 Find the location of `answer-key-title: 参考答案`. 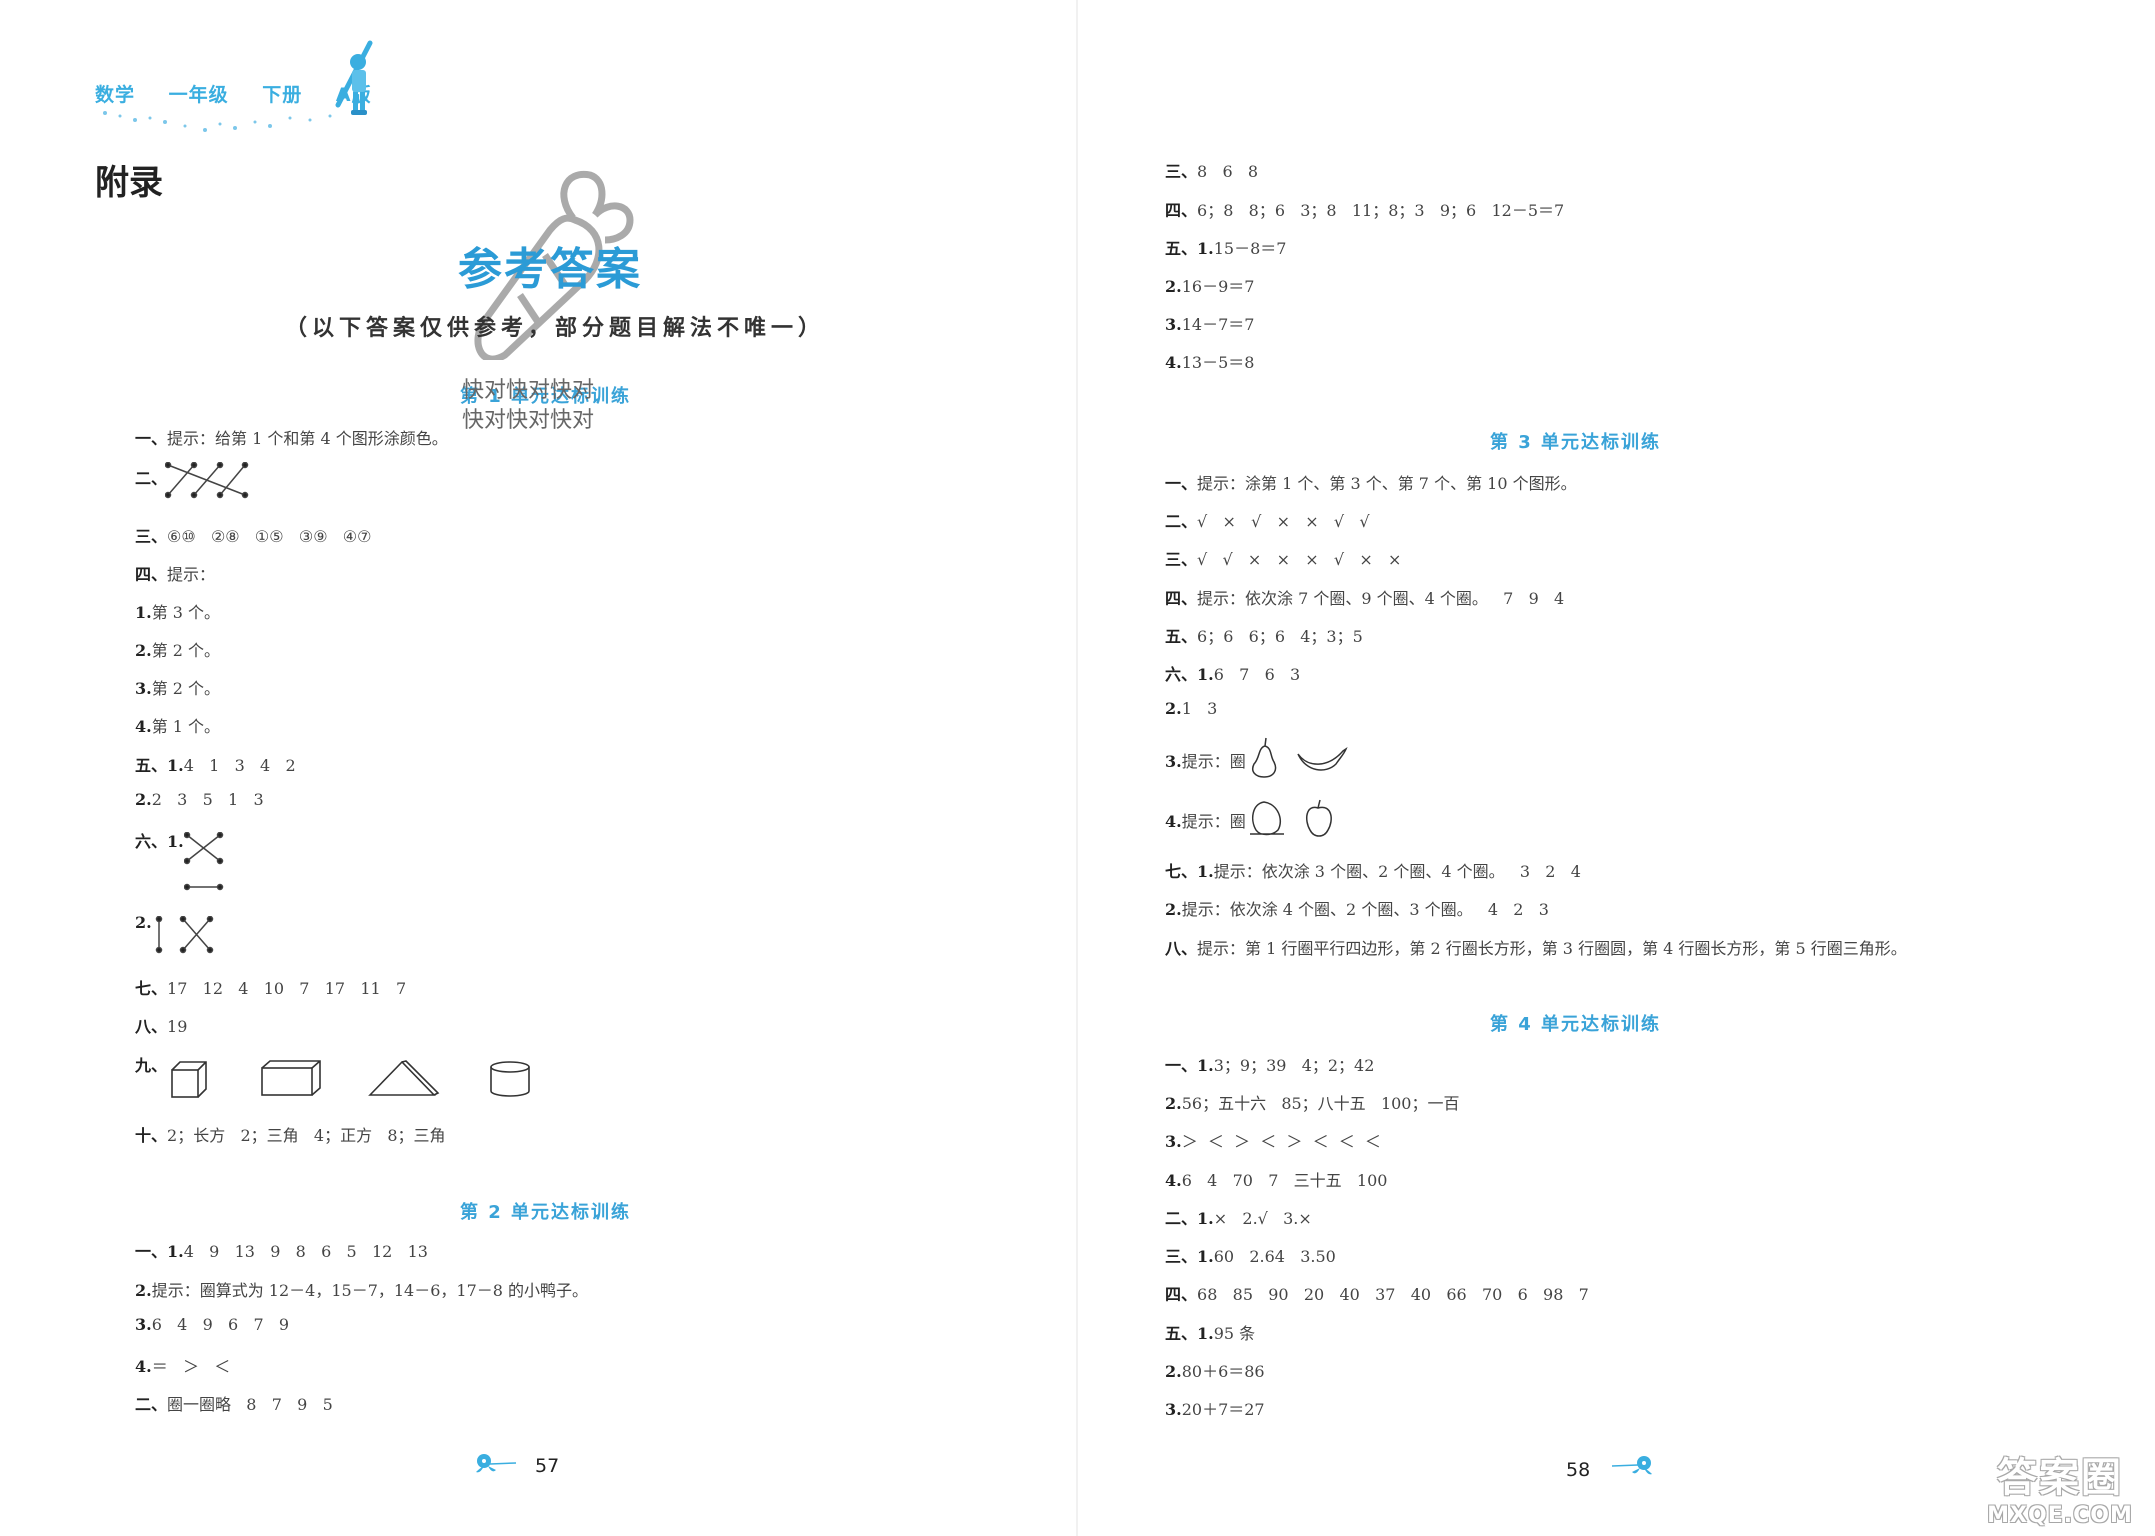

answer-key-title: 参考答案 is located at coordinates (550, 269).